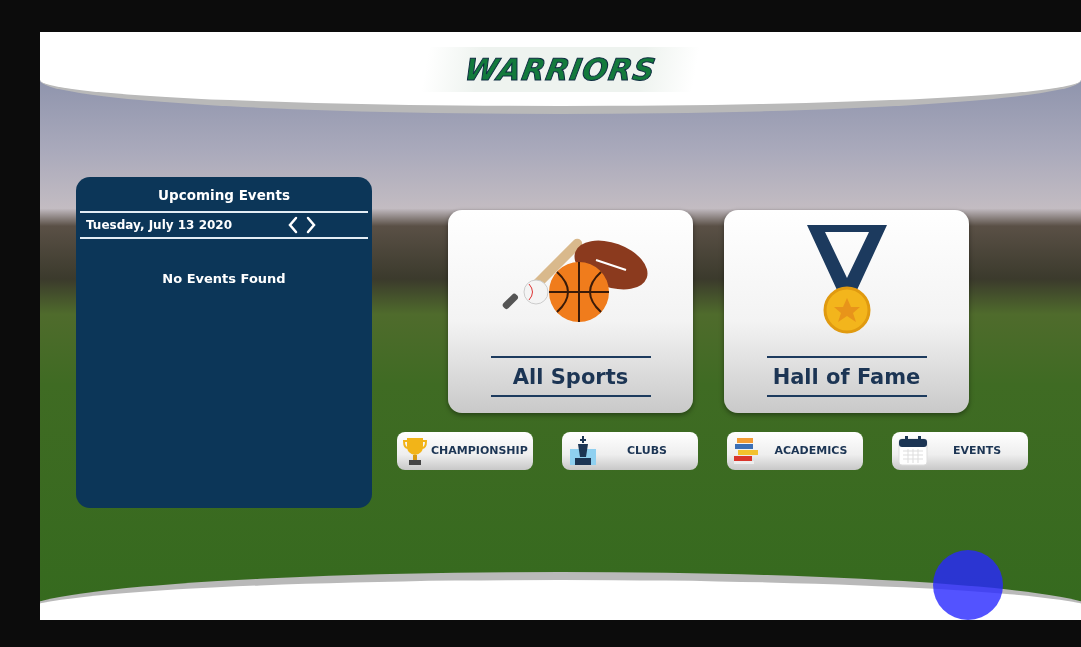 The height and width of the screenshot is (647, 1081). What do you see at coordinates (224, 279) in the screenshot?
I see `empty-message: No Events Found` at bounding box center [224, 279].